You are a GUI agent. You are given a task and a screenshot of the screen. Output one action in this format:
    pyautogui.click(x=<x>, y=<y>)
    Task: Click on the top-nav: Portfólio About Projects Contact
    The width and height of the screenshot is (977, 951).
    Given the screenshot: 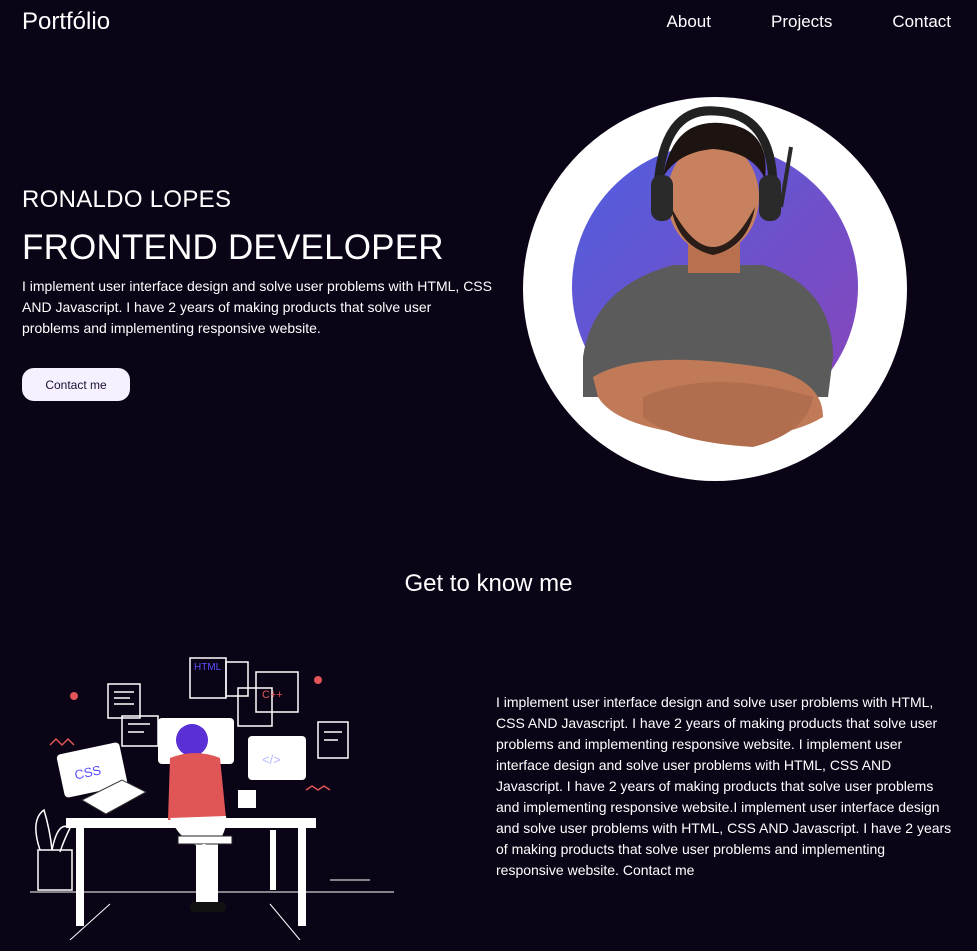 What is the action you would take?
    pyautogui.click(x=488, y=22)
    